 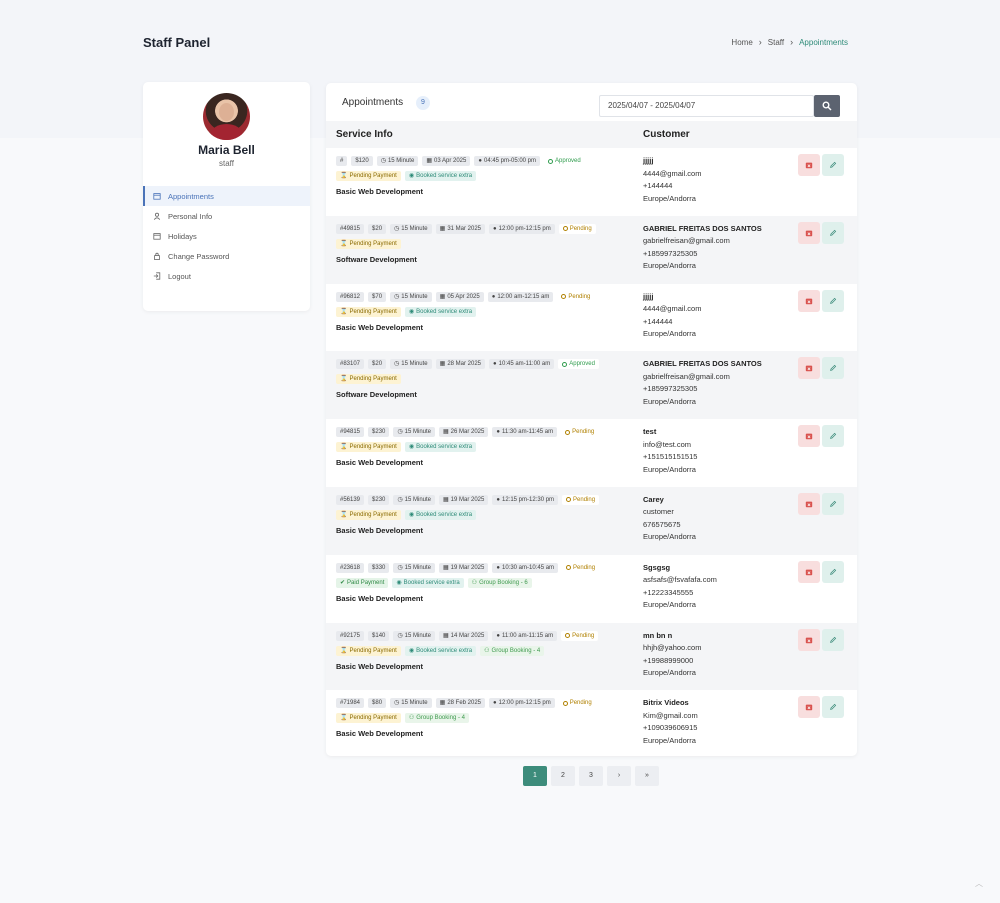 I want to click on appointment-id: #83107, so click(x=350, y=364).